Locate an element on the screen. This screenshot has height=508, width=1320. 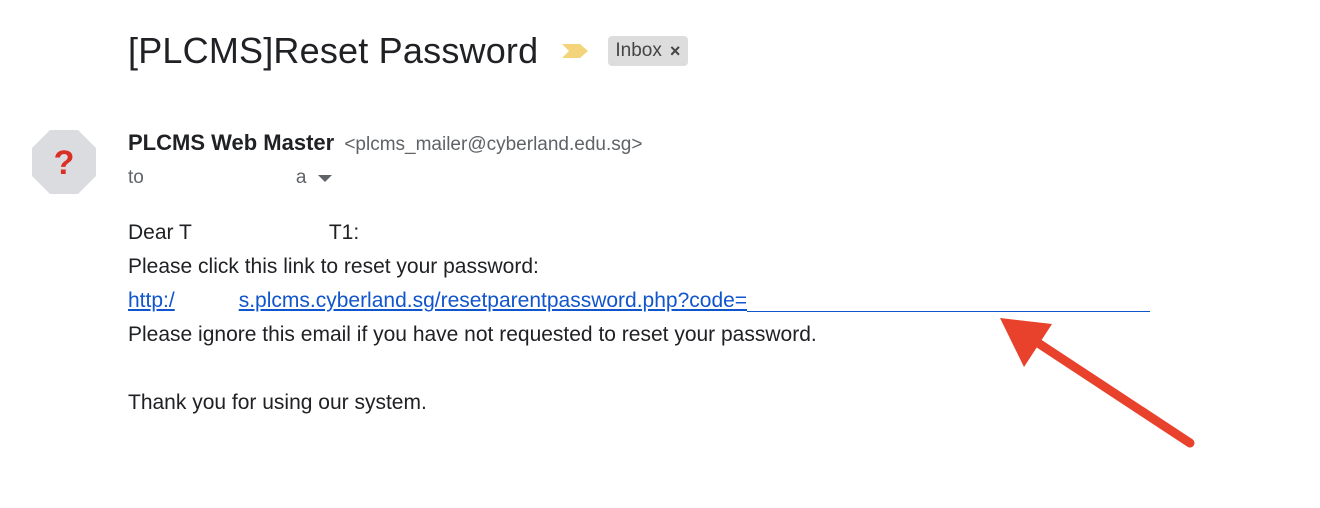
avatar-glyph: ? is located at coordinates (64, 163).